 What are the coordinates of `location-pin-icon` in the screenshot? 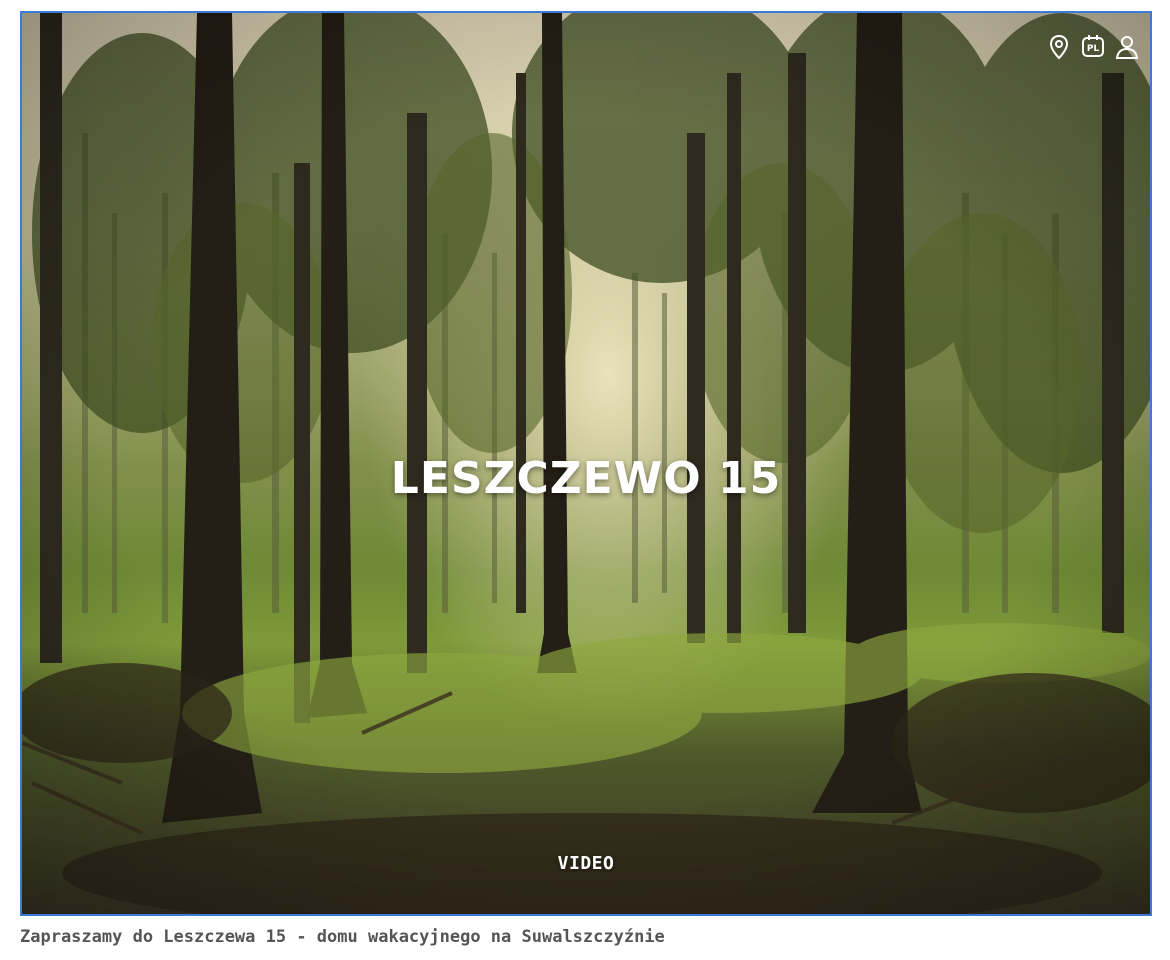 It's located at (1059, 47).